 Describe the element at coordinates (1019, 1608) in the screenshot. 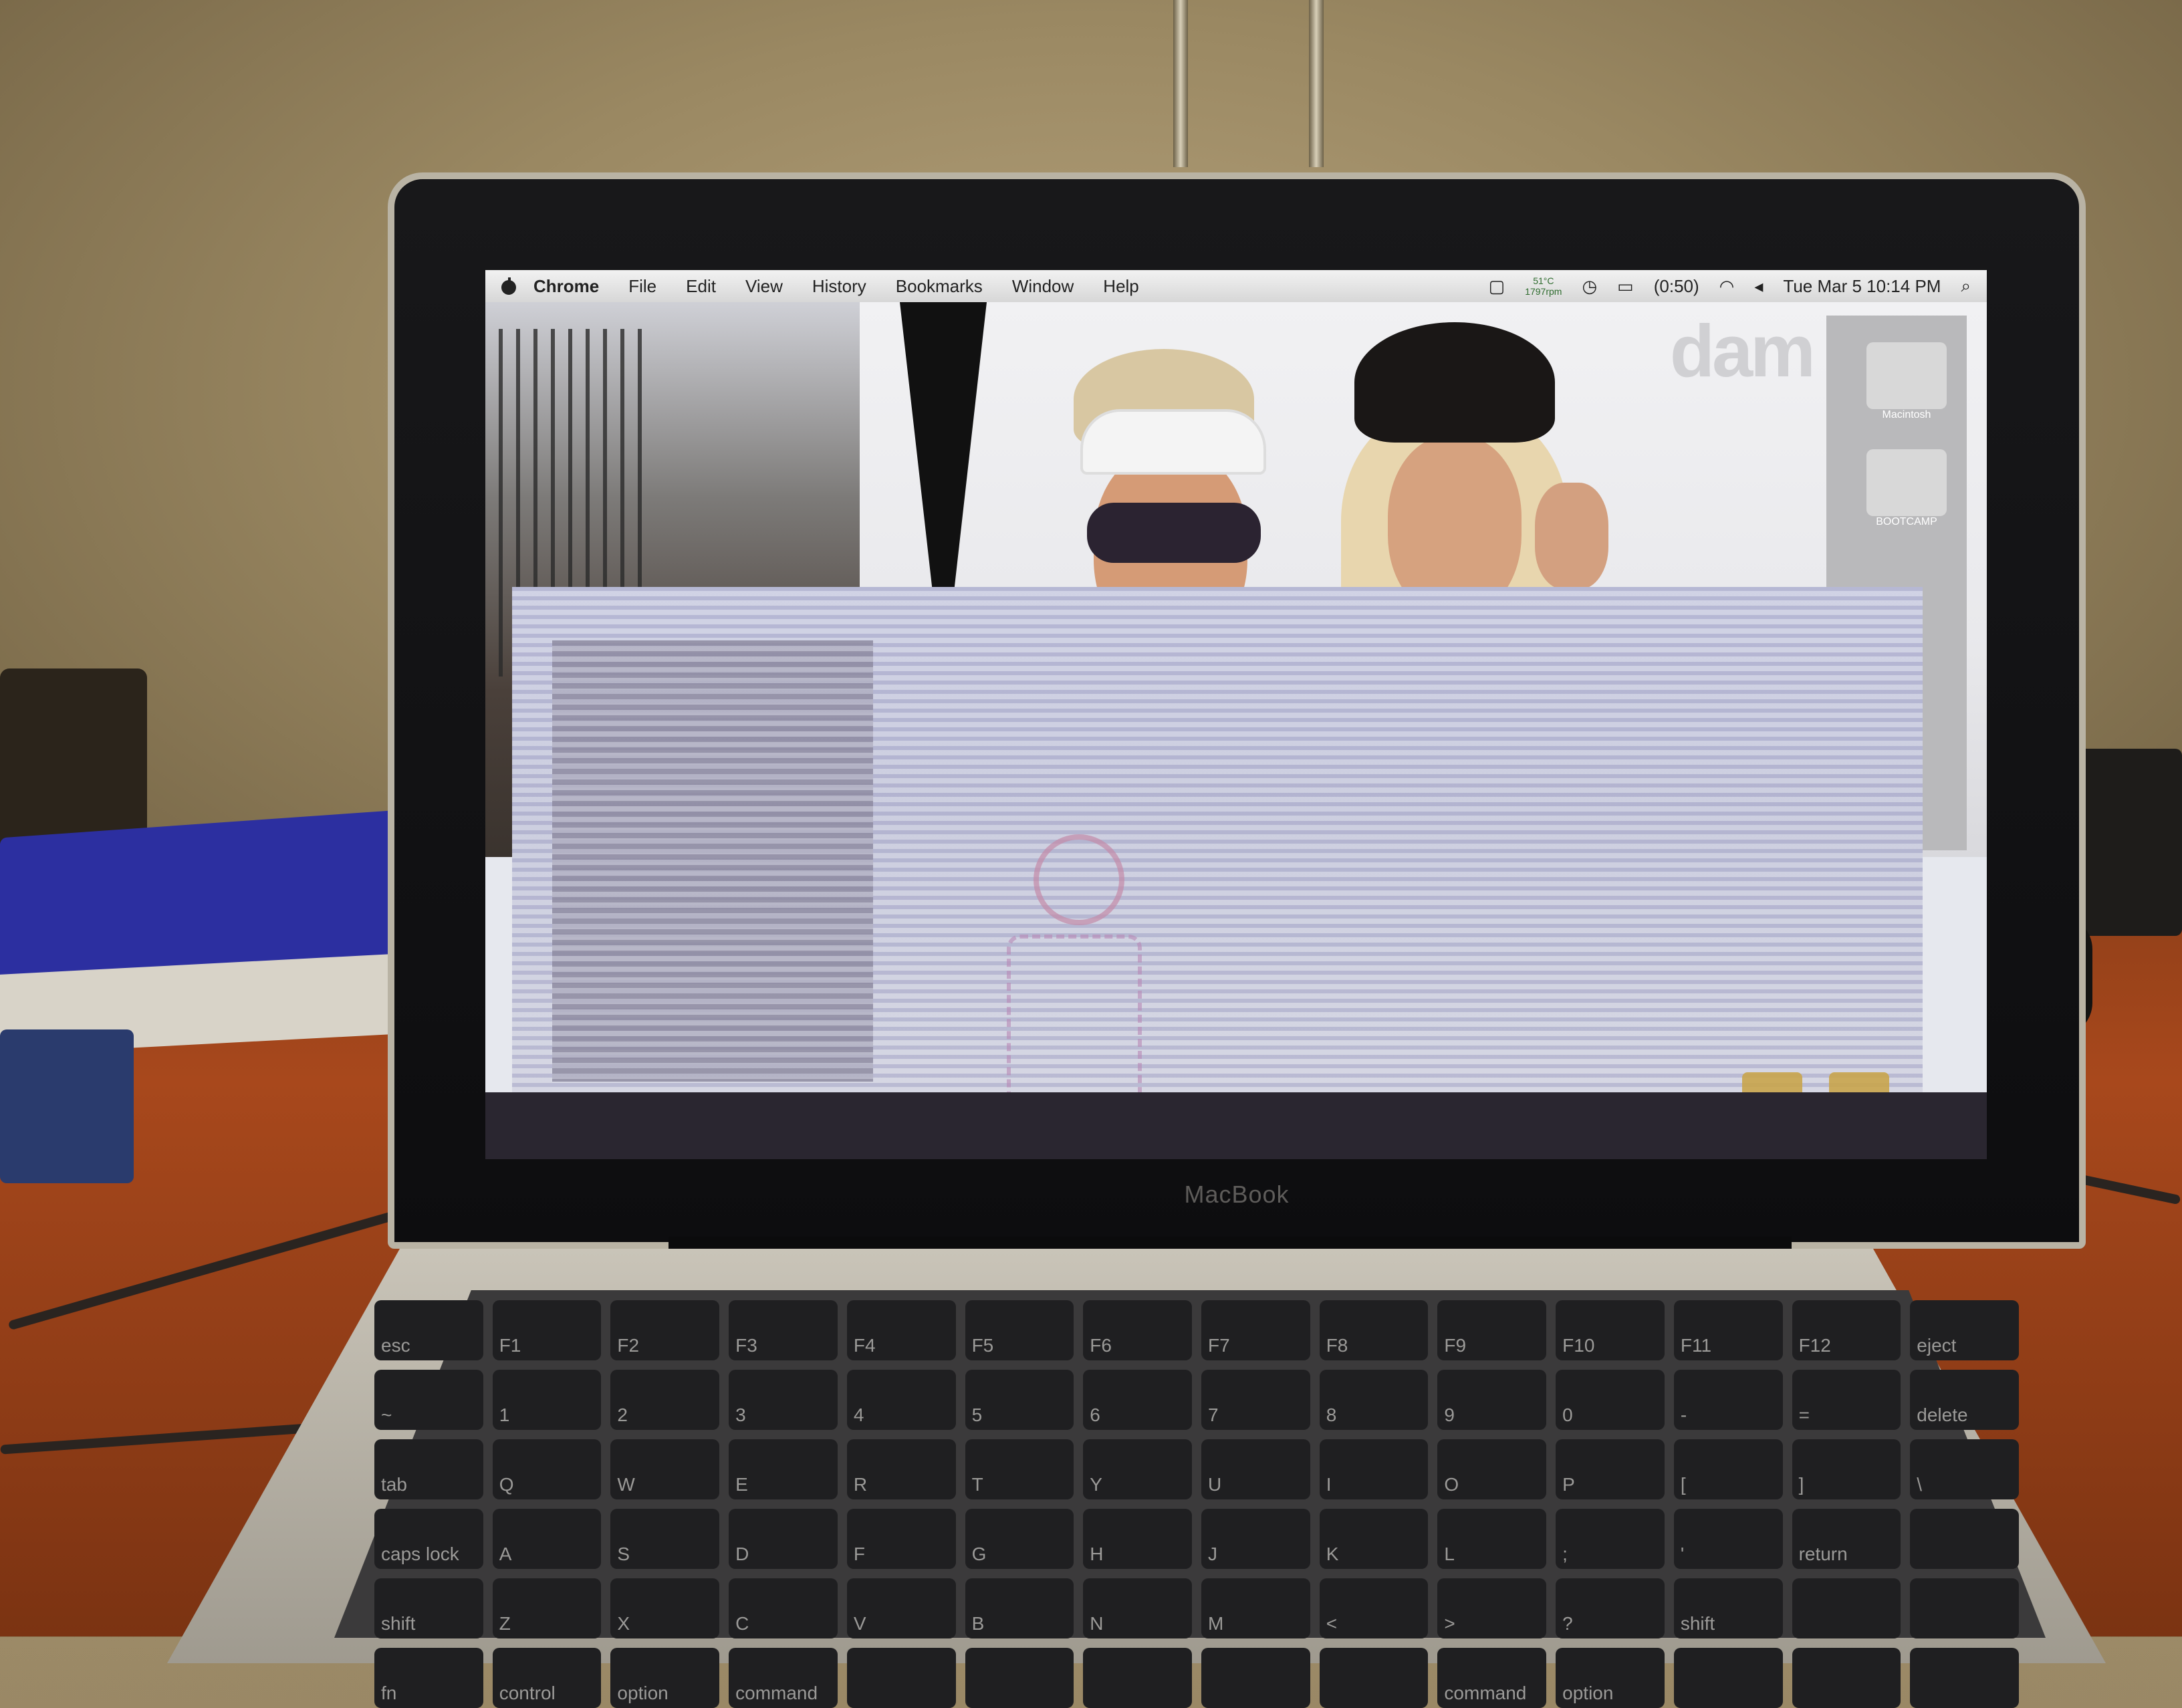

I see `keyboard-key: B` at that location.